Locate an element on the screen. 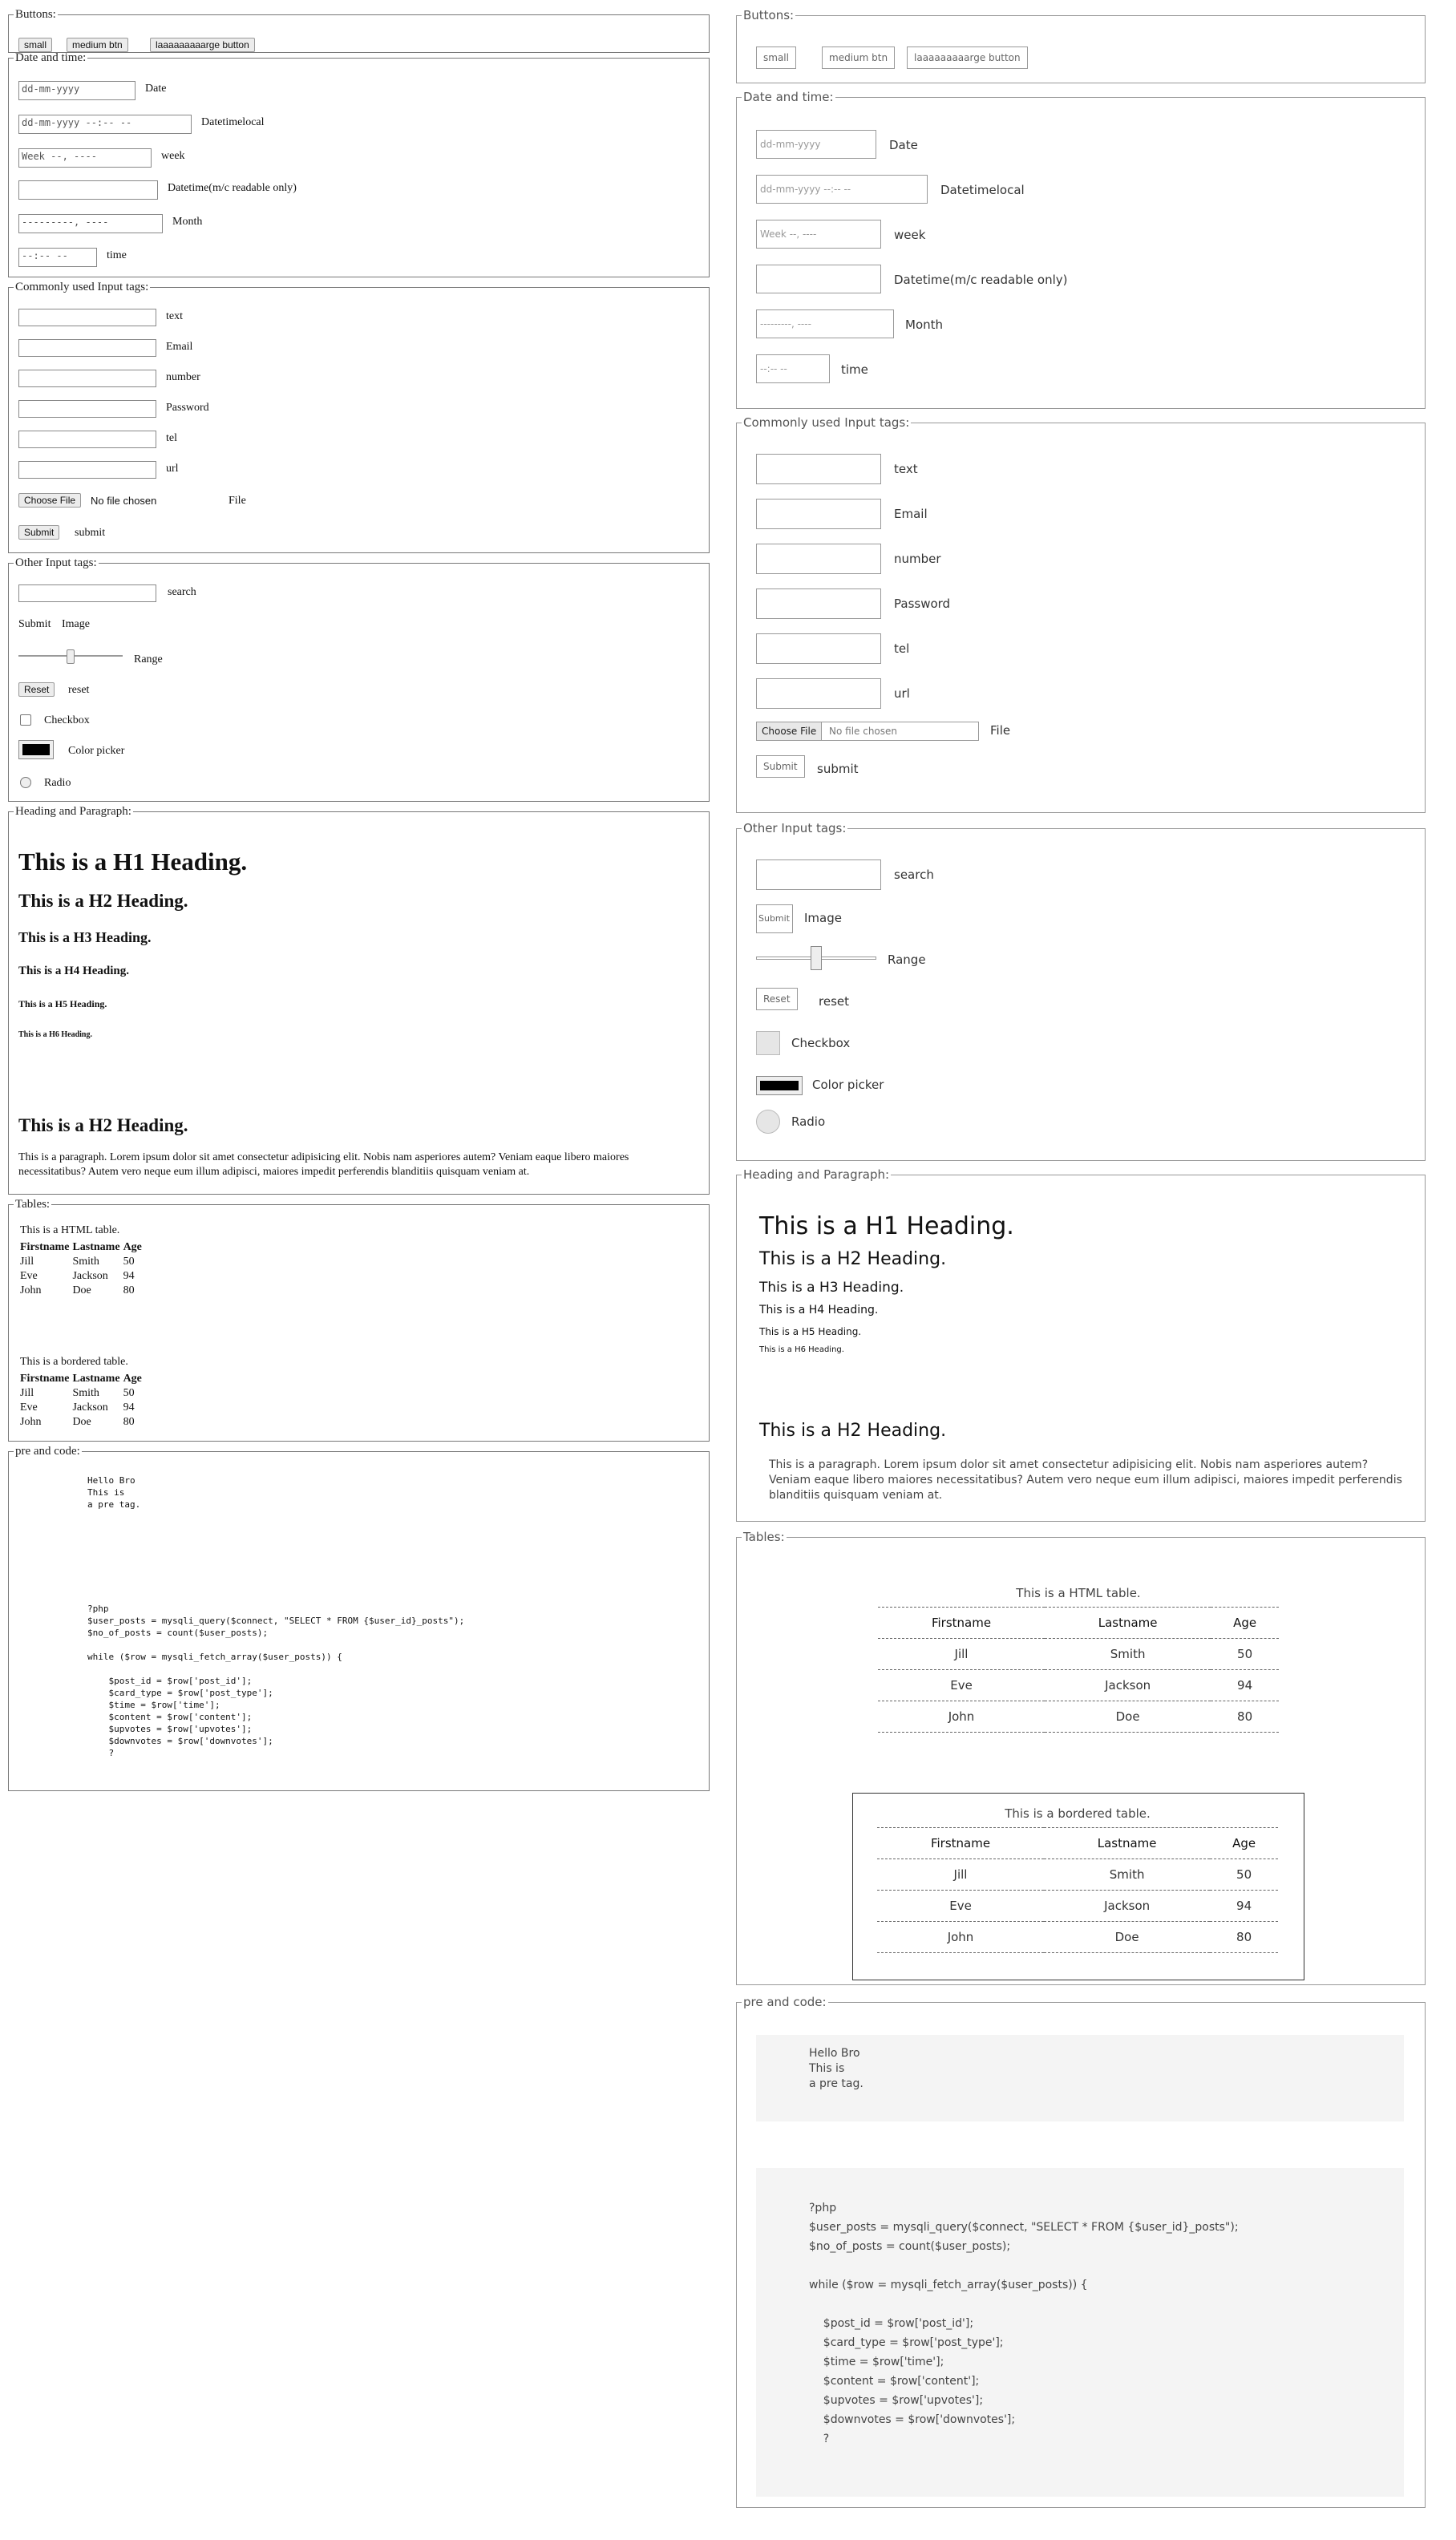 This screenshot has width=1456, height=2540. h4-heading-styled: This is a H4 Heading. is located at coordinates (819, 1311).